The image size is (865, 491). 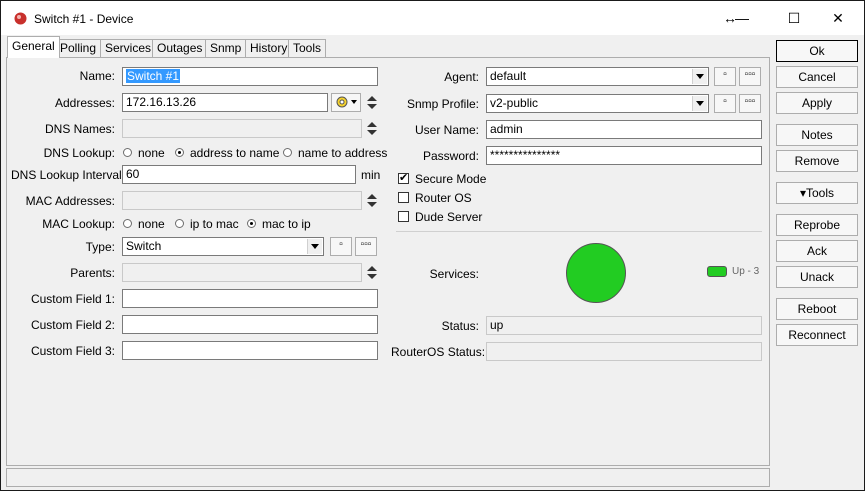 What do you see at coordinates (725, 76) in the screenshot?
I see `agent-edit-button: ▫` at bounding box center [725, 76].